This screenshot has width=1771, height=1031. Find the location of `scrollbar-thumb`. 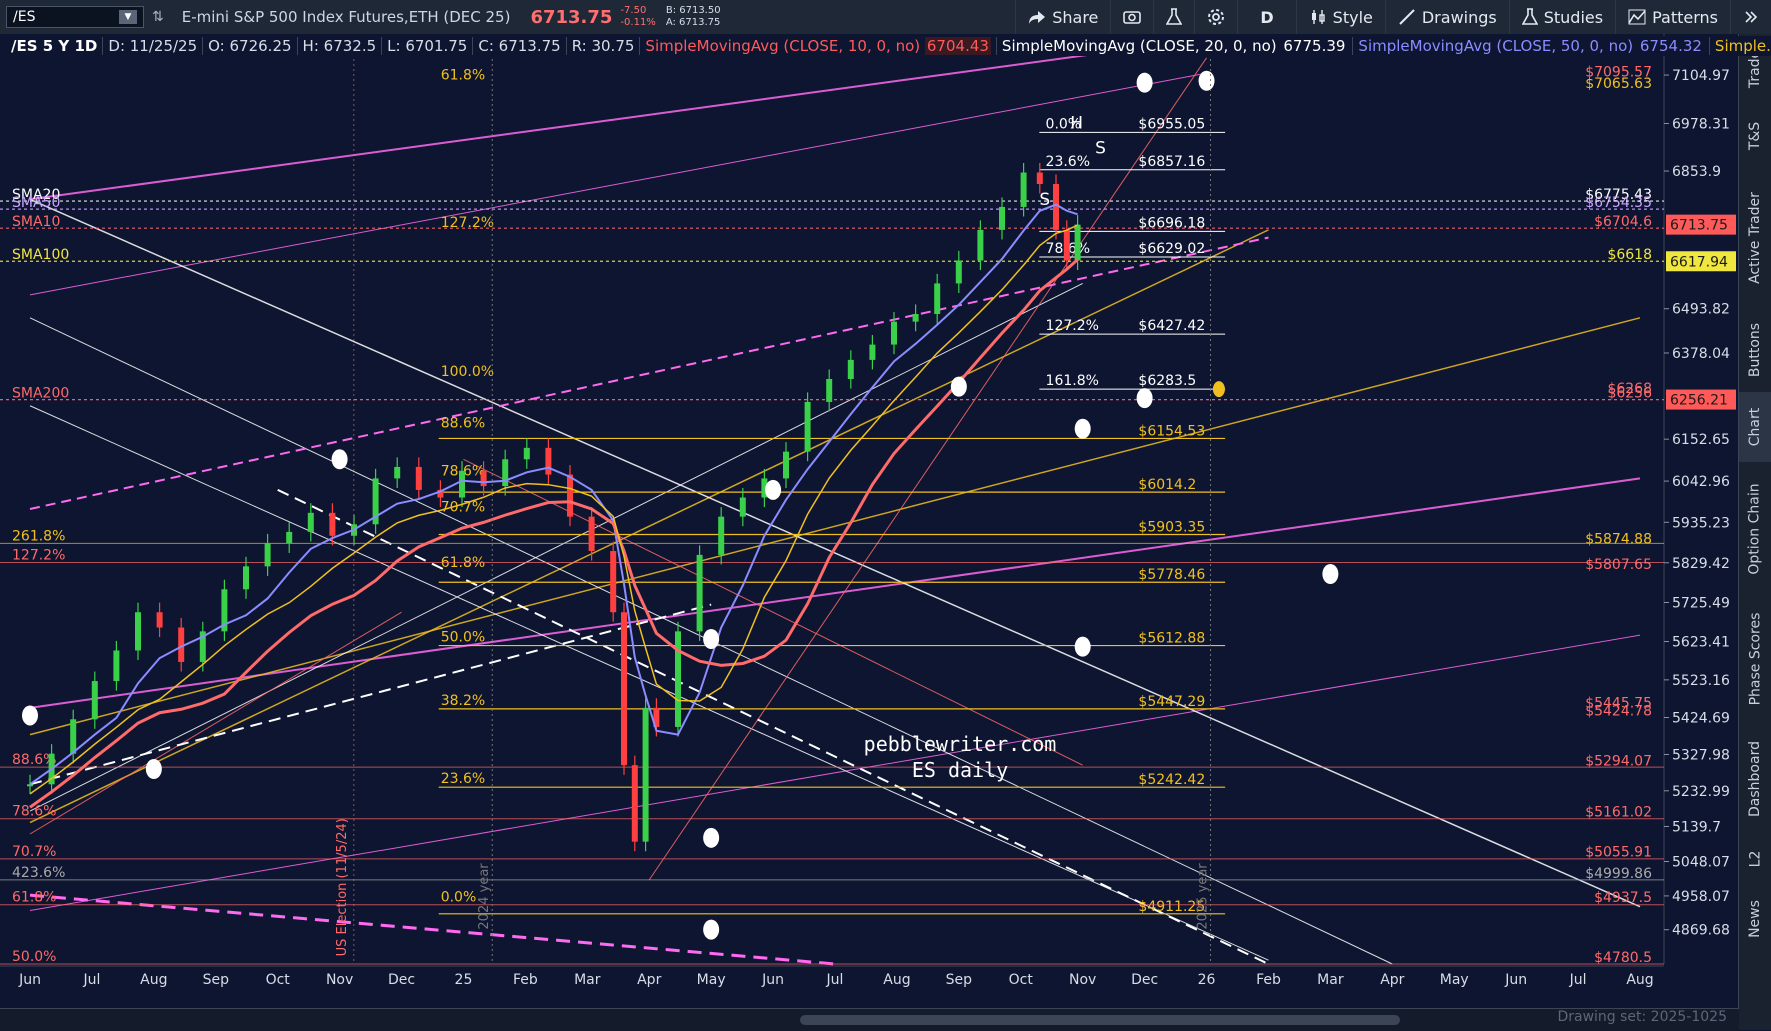

scrollbar-thumb is located at coordinates (1100, 1020).